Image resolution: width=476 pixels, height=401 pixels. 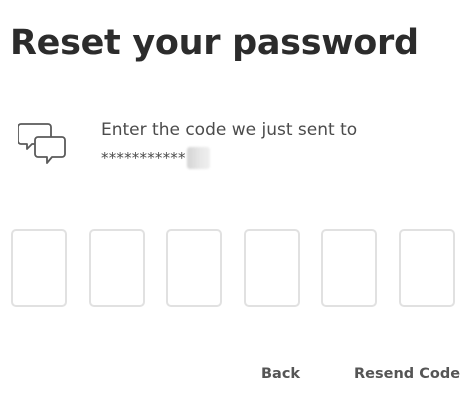 I want to click on redacted-contact-blur, so click(x=198, y=158).